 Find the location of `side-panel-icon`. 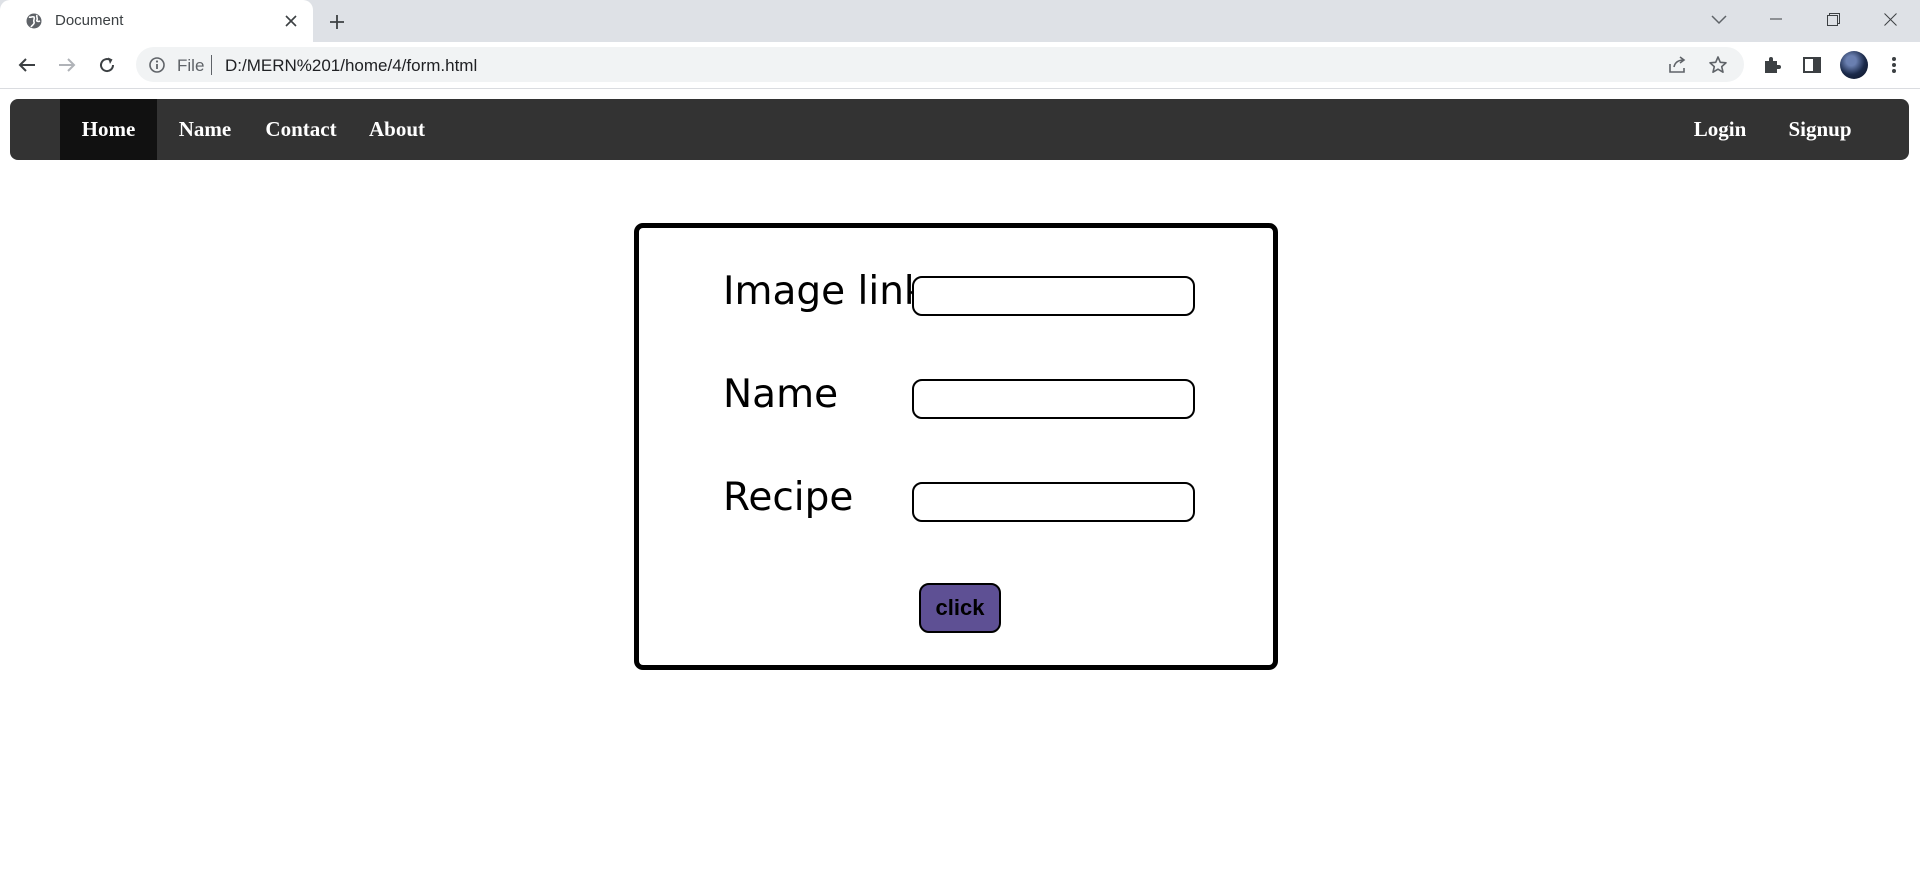

side-panel-icon is located at coordinates (1812, 65).